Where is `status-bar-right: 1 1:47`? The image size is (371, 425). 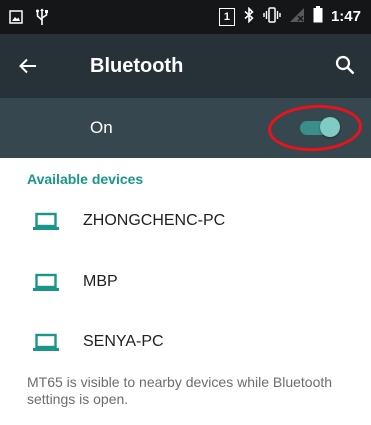 status-bar-right: 1 1:47 is located at coordinates (289, 17).